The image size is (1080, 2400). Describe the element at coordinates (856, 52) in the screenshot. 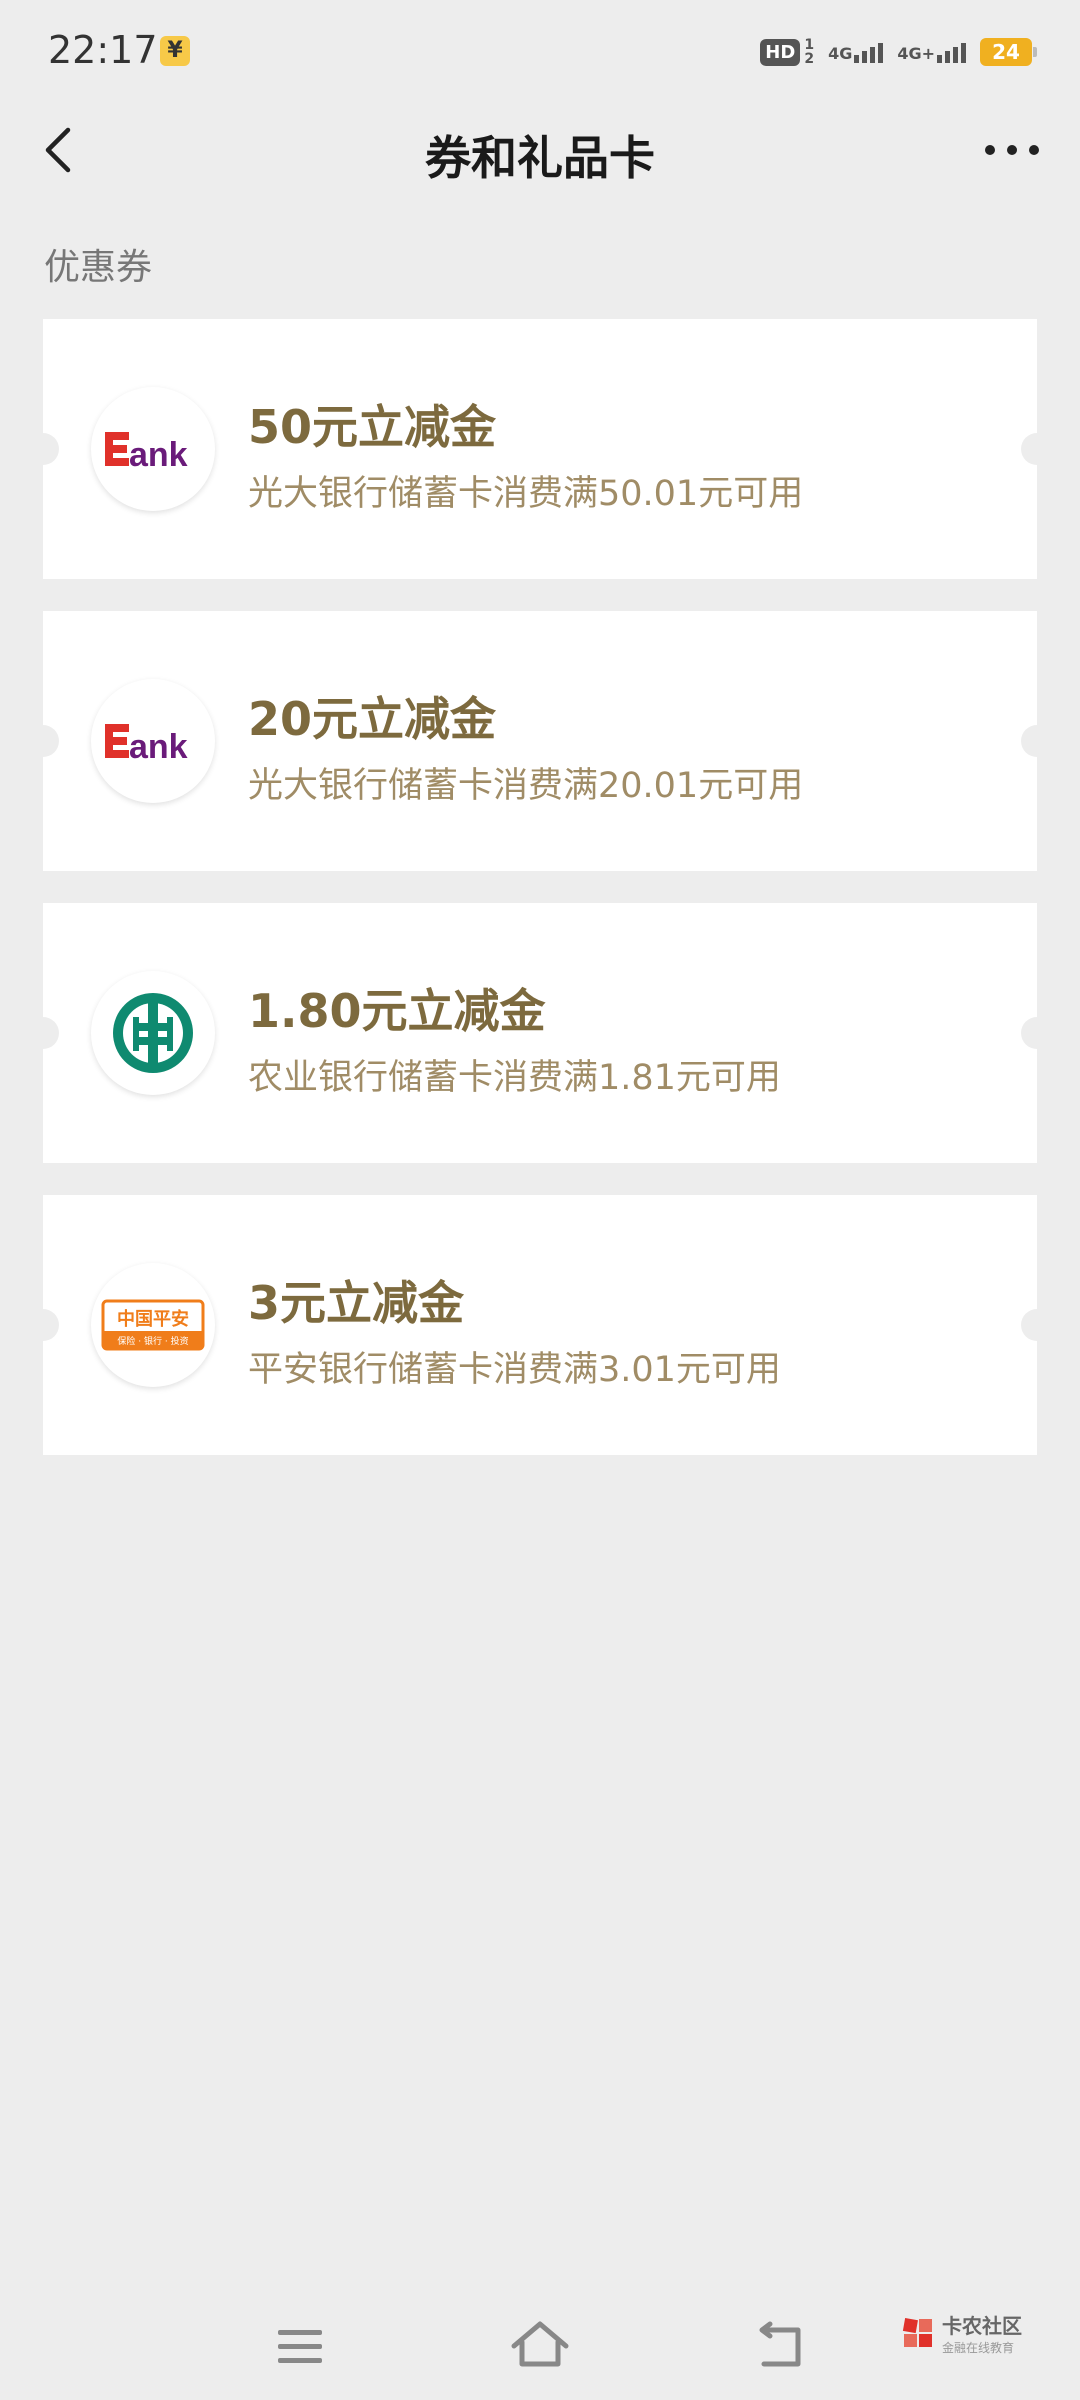

I see `signal-4g-icon: 4G` at that location.